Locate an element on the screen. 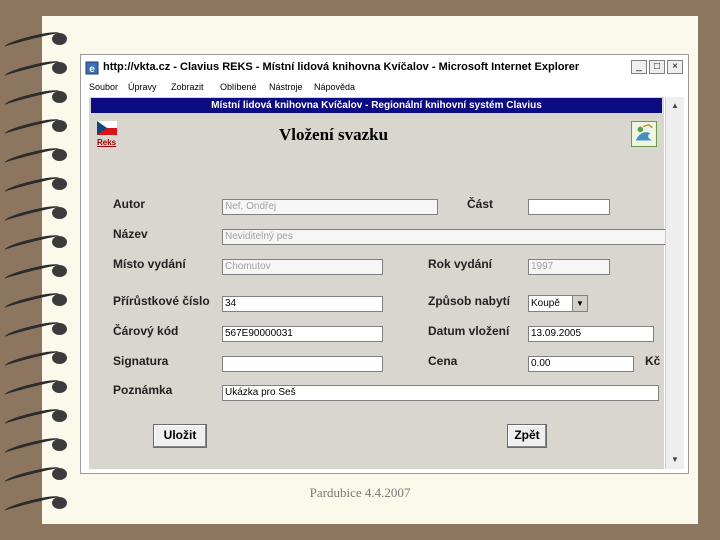  datum-vlozeni-field: 13.09.2005 is located at coordinates (591, 334).